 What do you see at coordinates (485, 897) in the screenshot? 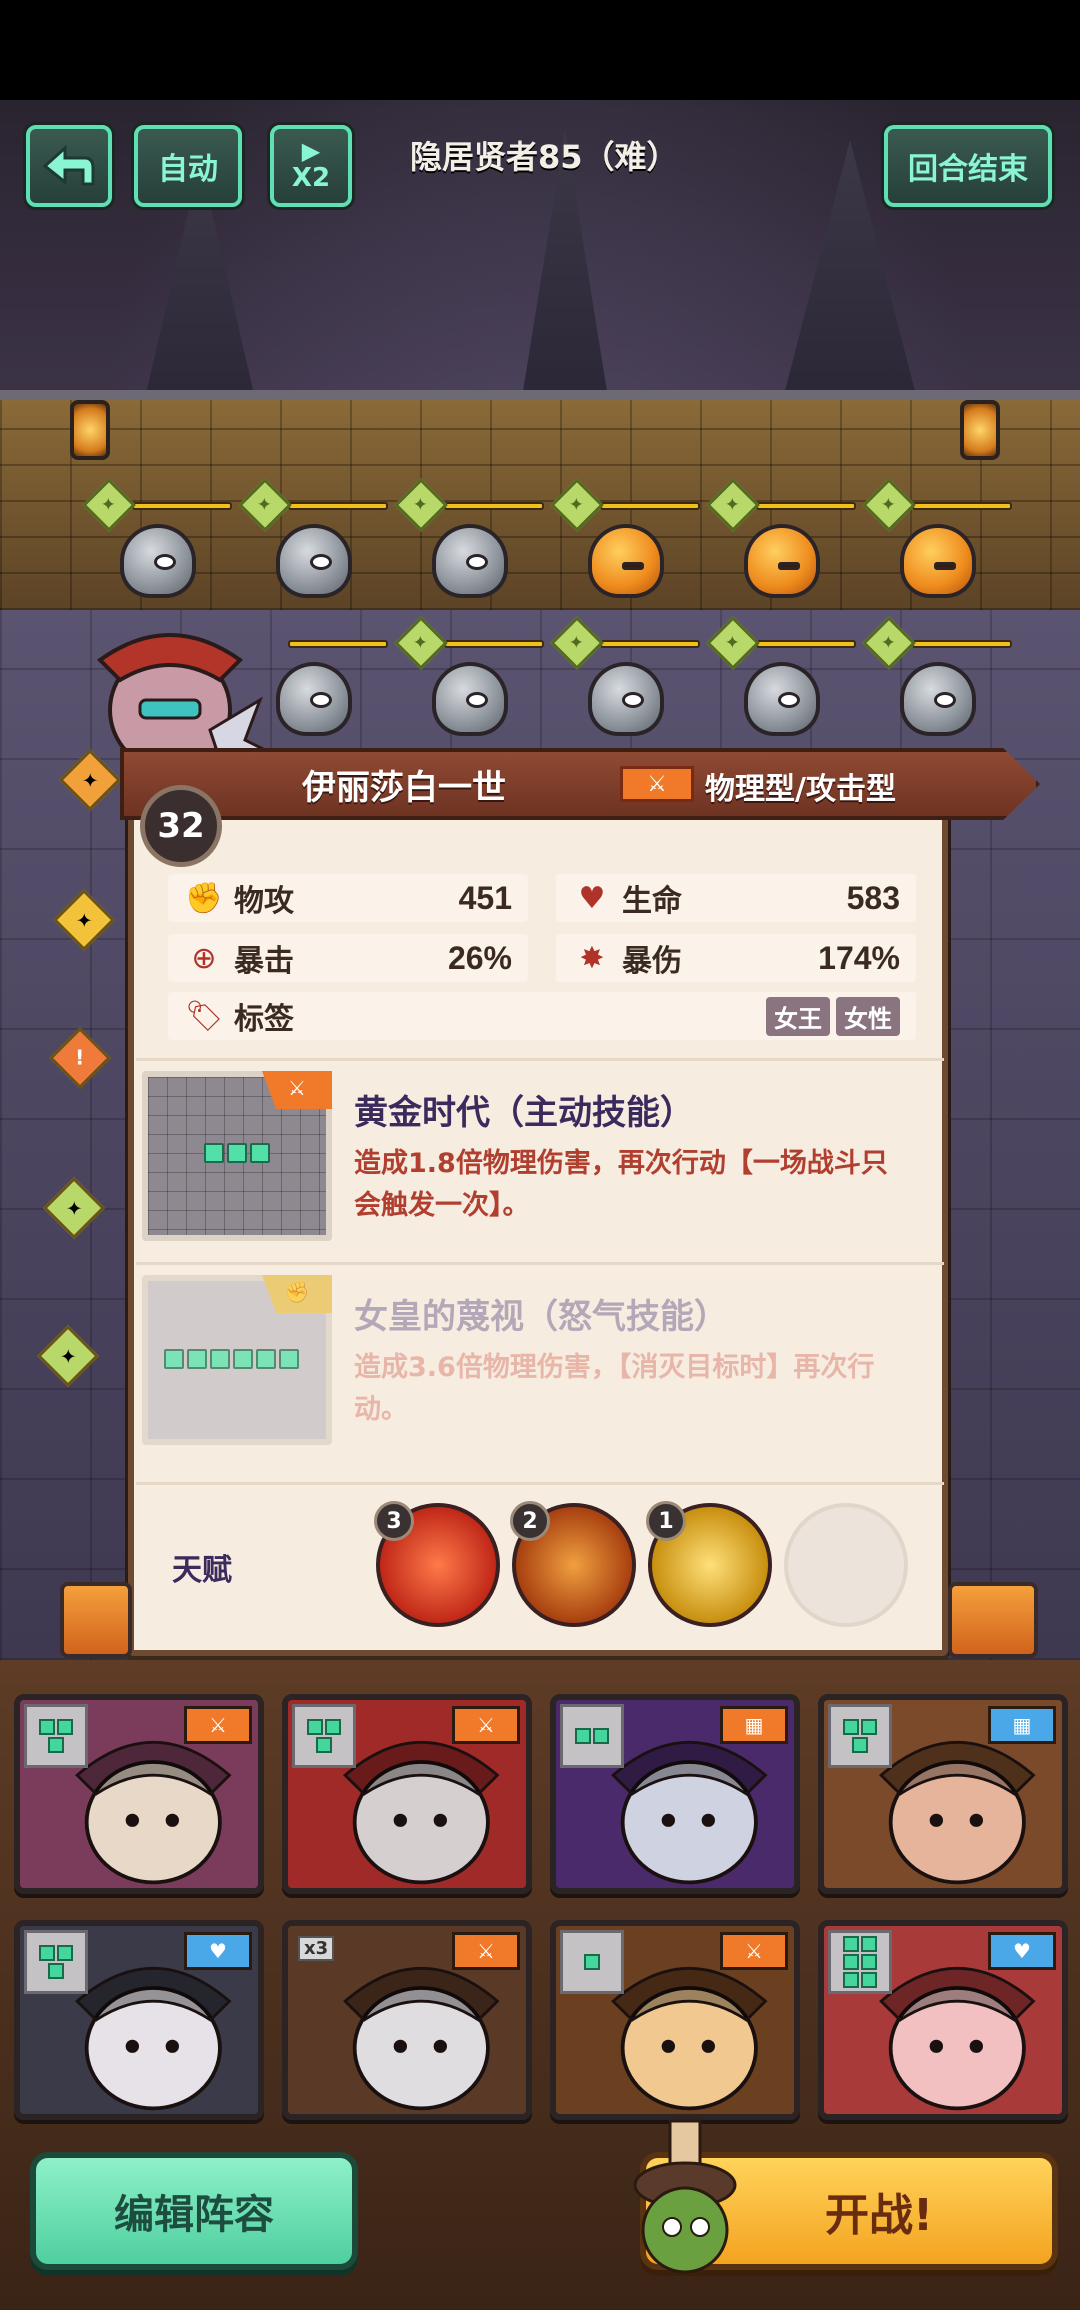
I see `stat-value: 451` at bounding box center [485, 897].